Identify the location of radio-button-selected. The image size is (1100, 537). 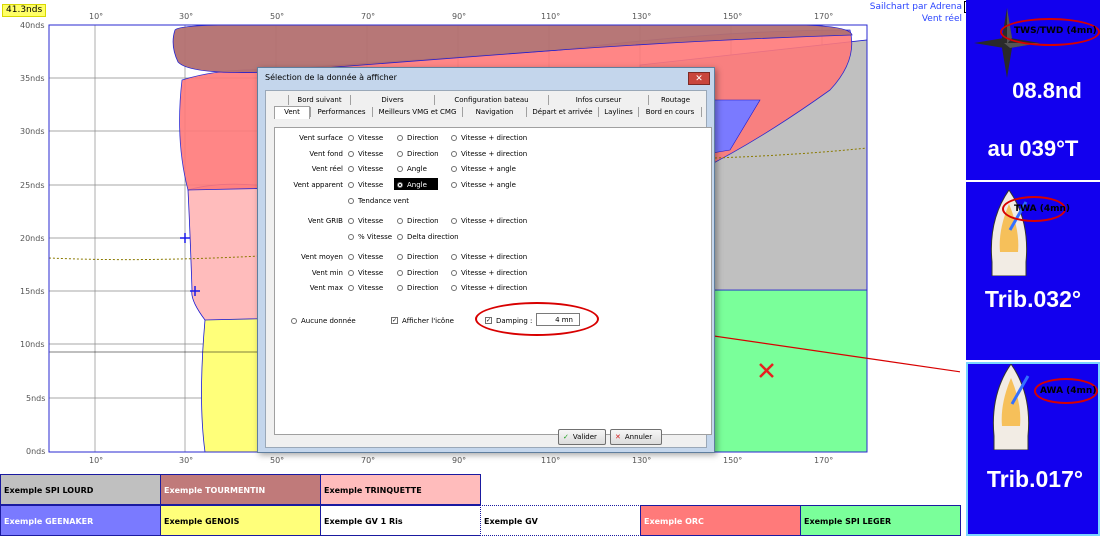
(400, 185).